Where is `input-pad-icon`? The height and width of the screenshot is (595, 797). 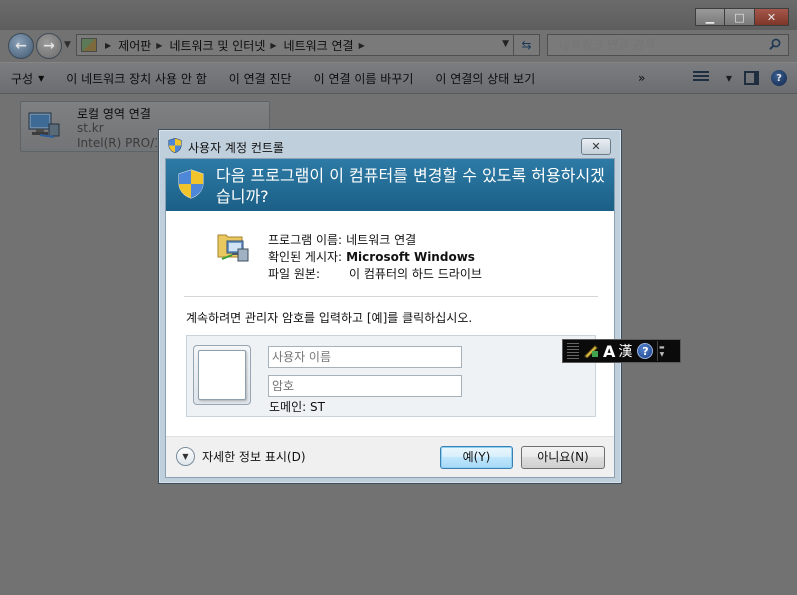
input-pad-icon is located at coordinates (591, 351).